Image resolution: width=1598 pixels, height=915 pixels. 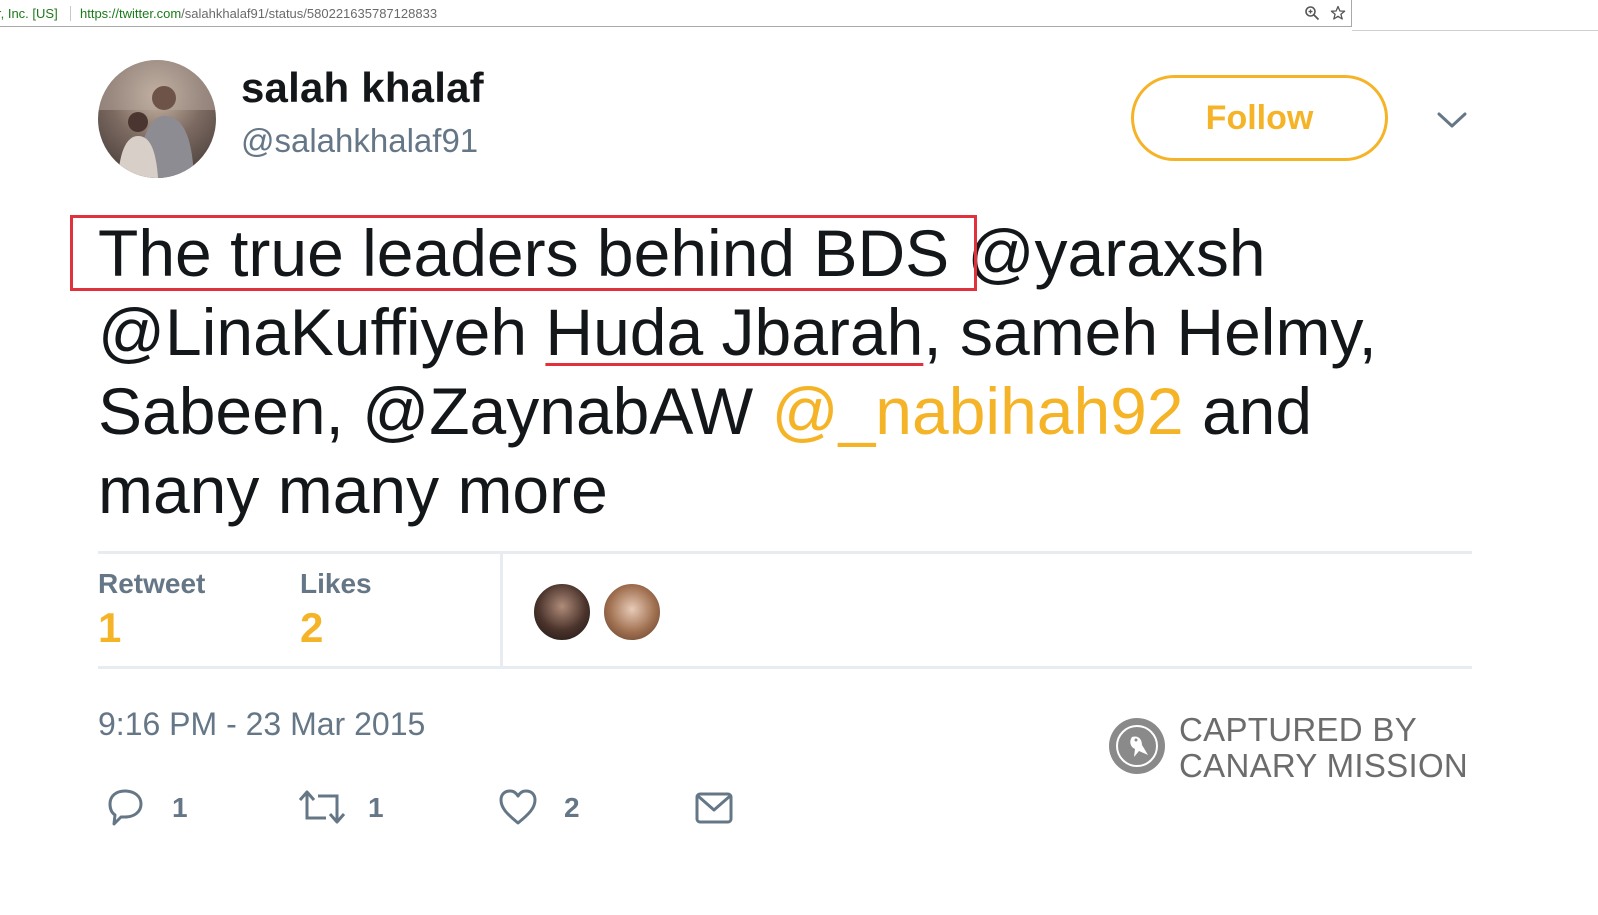 What do you see at coordinates (501, 609) in the screenshot?
I see `stats-vertical-divider` at bounding box center [501, 609].